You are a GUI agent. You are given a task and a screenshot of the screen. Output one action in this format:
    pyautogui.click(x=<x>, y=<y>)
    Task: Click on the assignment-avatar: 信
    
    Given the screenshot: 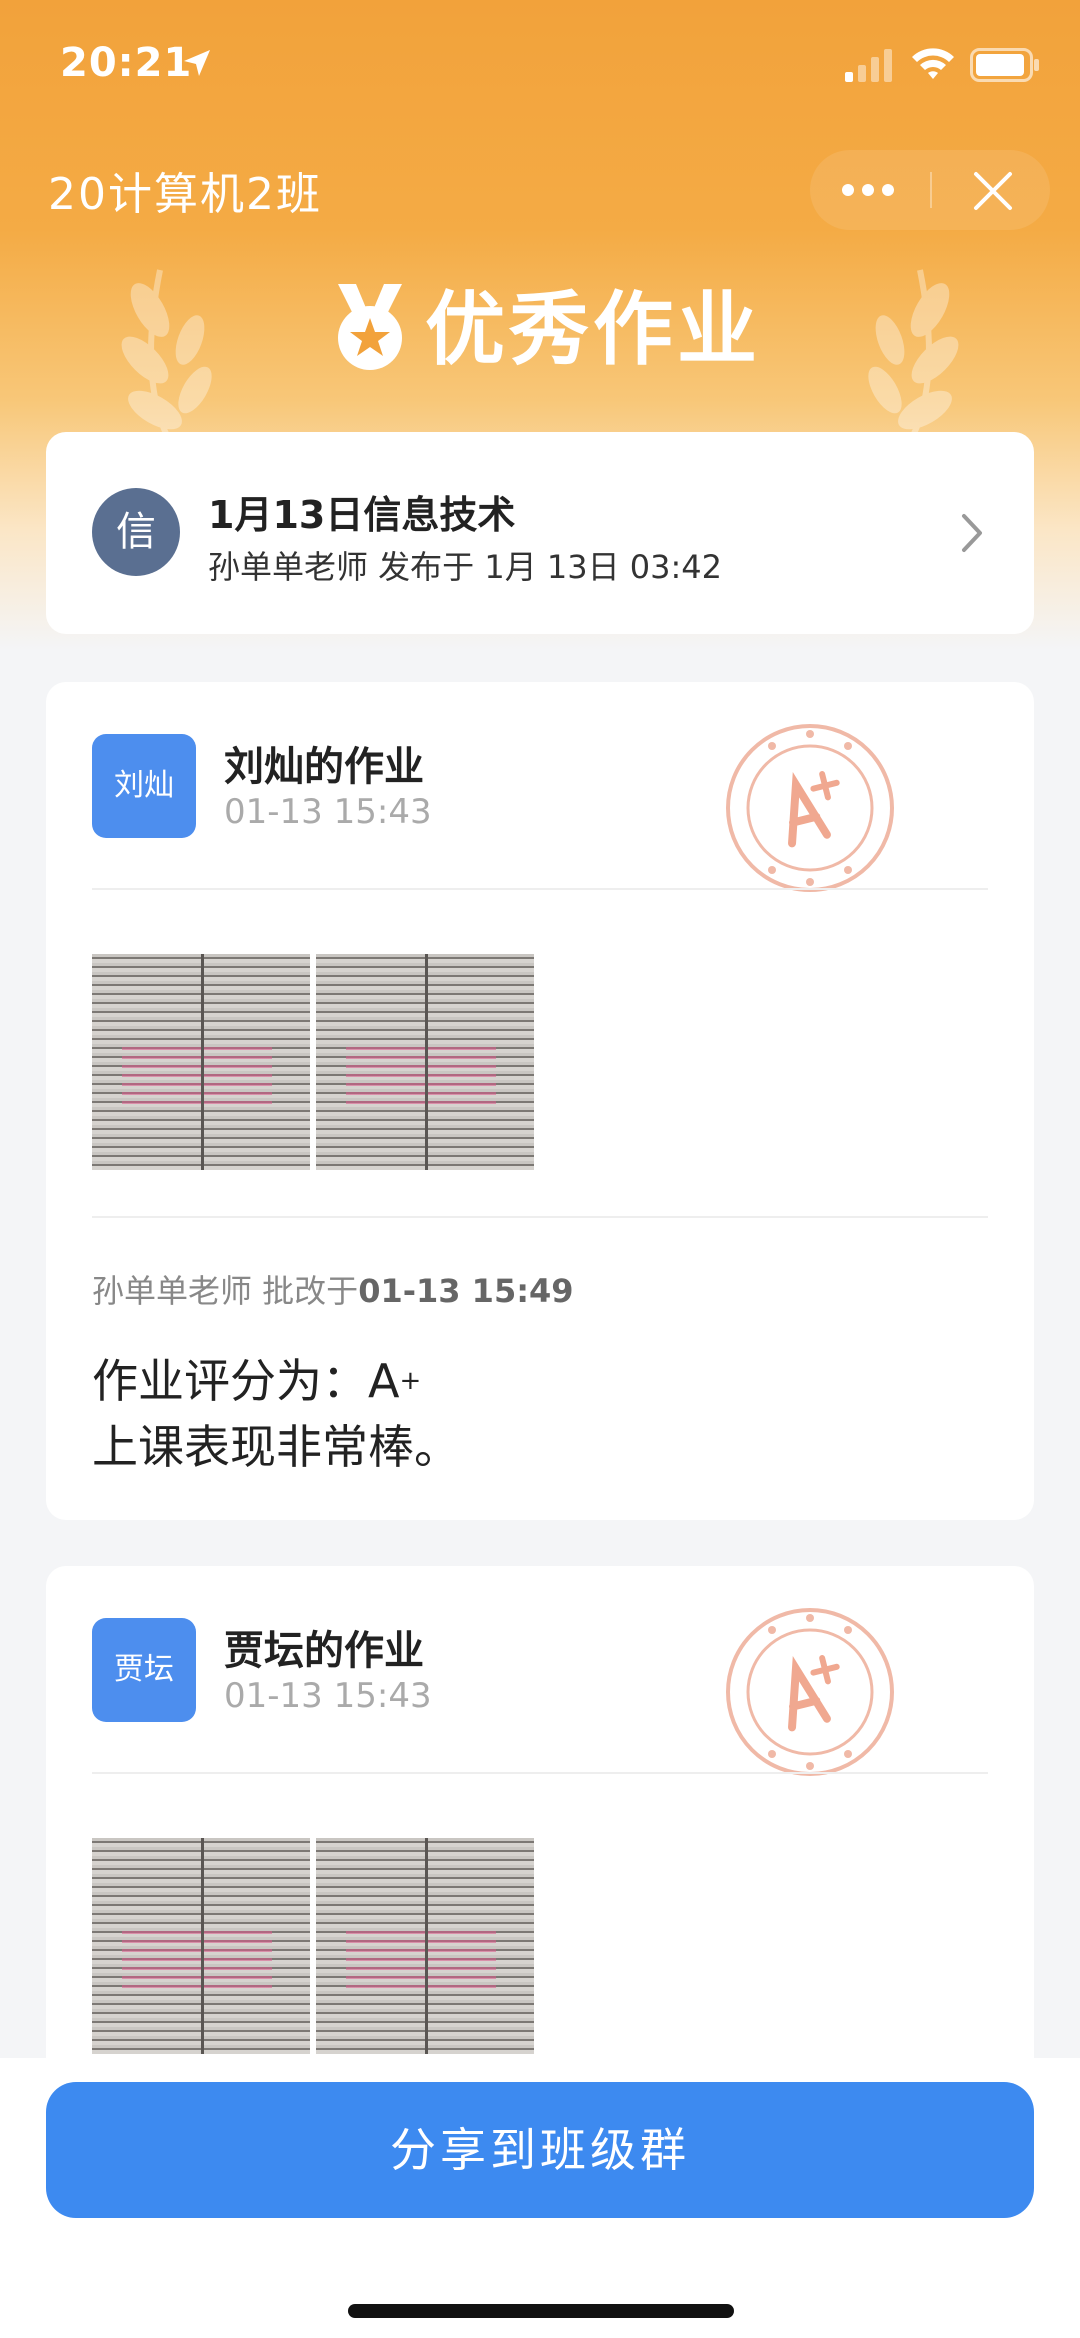 What is the action you would take?
    pyautogui.click(x=136, y=532)
    